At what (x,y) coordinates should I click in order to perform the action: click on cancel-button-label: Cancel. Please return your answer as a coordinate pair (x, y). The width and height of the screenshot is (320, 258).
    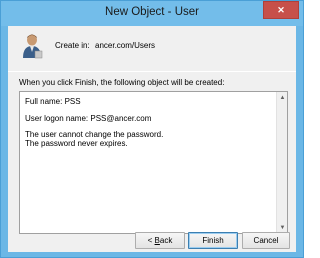
    Looking at the image, I should click on (266, 240).